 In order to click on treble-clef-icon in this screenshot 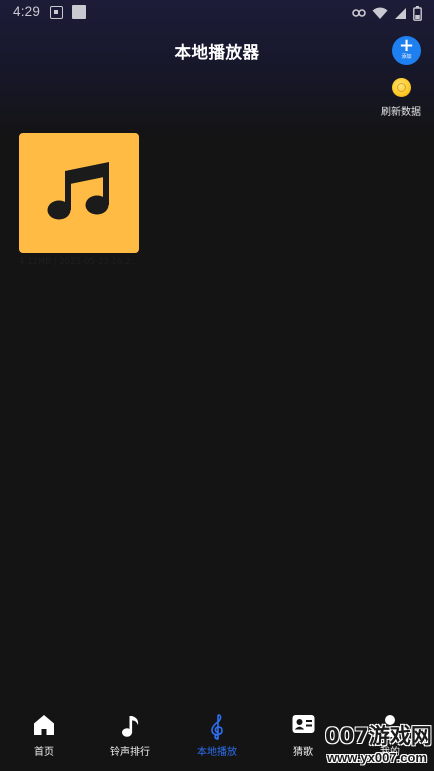, I will do `click(217, 727)`.